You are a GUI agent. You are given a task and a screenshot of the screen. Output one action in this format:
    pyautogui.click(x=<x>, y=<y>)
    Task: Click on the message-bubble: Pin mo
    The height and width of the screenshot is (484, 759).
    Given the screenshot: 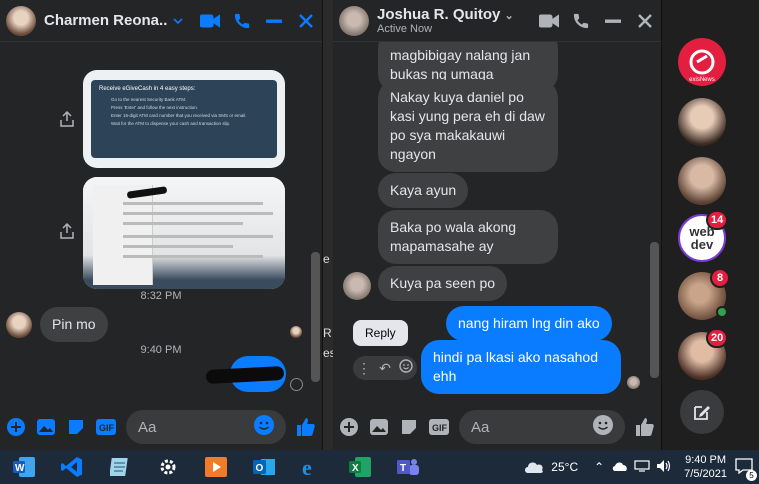 What is the action you would take?
    pyautogui.click(x=74, y=324)
    